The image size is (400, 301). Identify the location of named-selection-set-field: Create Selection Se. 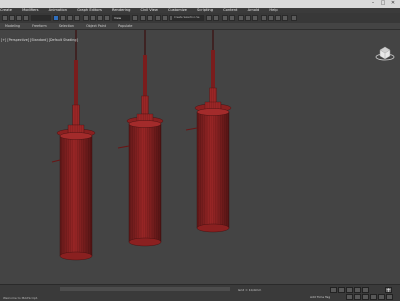
(188, 18).